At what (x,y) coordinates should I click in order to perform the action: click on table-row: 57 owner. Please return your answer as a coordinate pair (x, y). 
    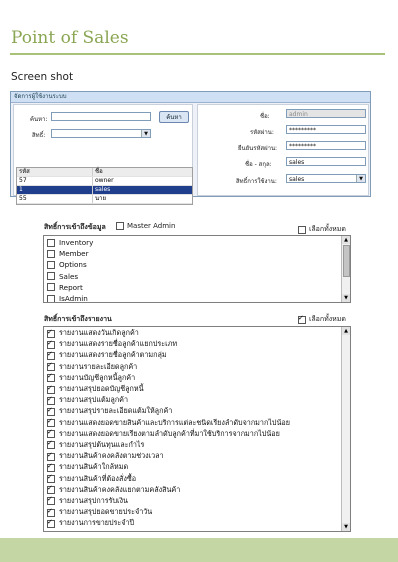
    Looking at the image, I should click on (104, 181).